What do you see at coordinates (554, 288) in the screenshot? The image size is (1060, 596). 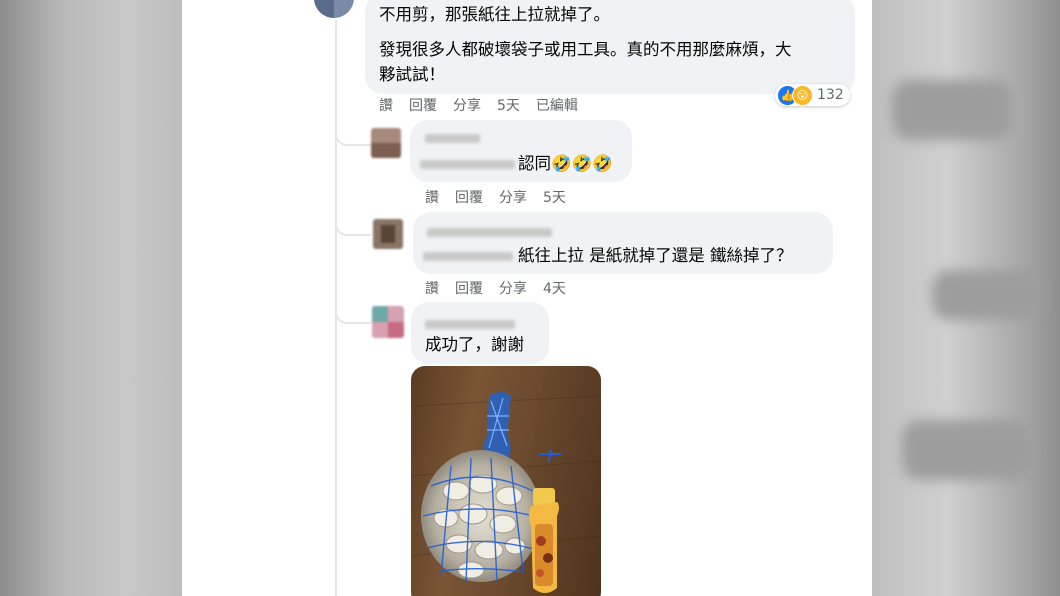 I see `timestamp: 4天` at bounding box center [554, 288].